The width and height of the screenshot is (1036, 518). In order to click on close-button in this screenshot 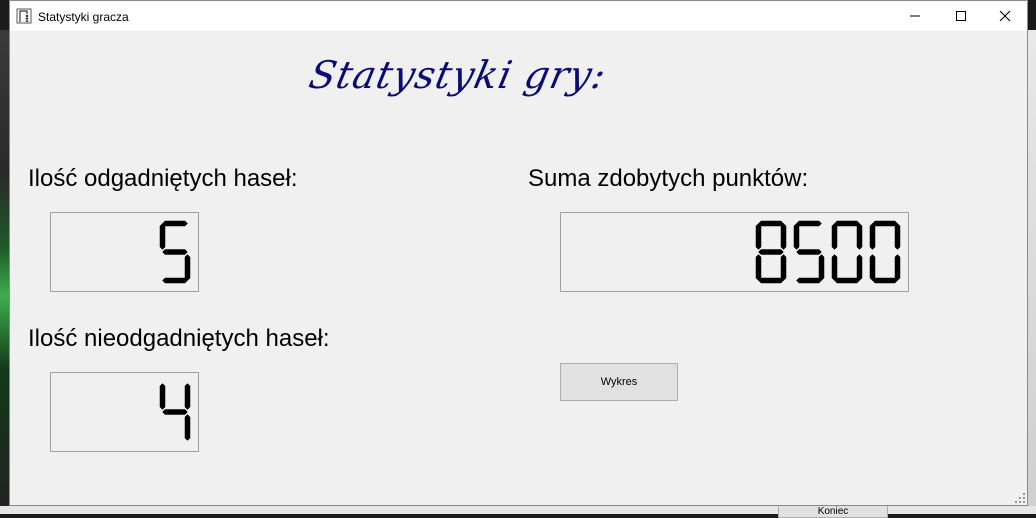, I will do `click(1005, 16)`.